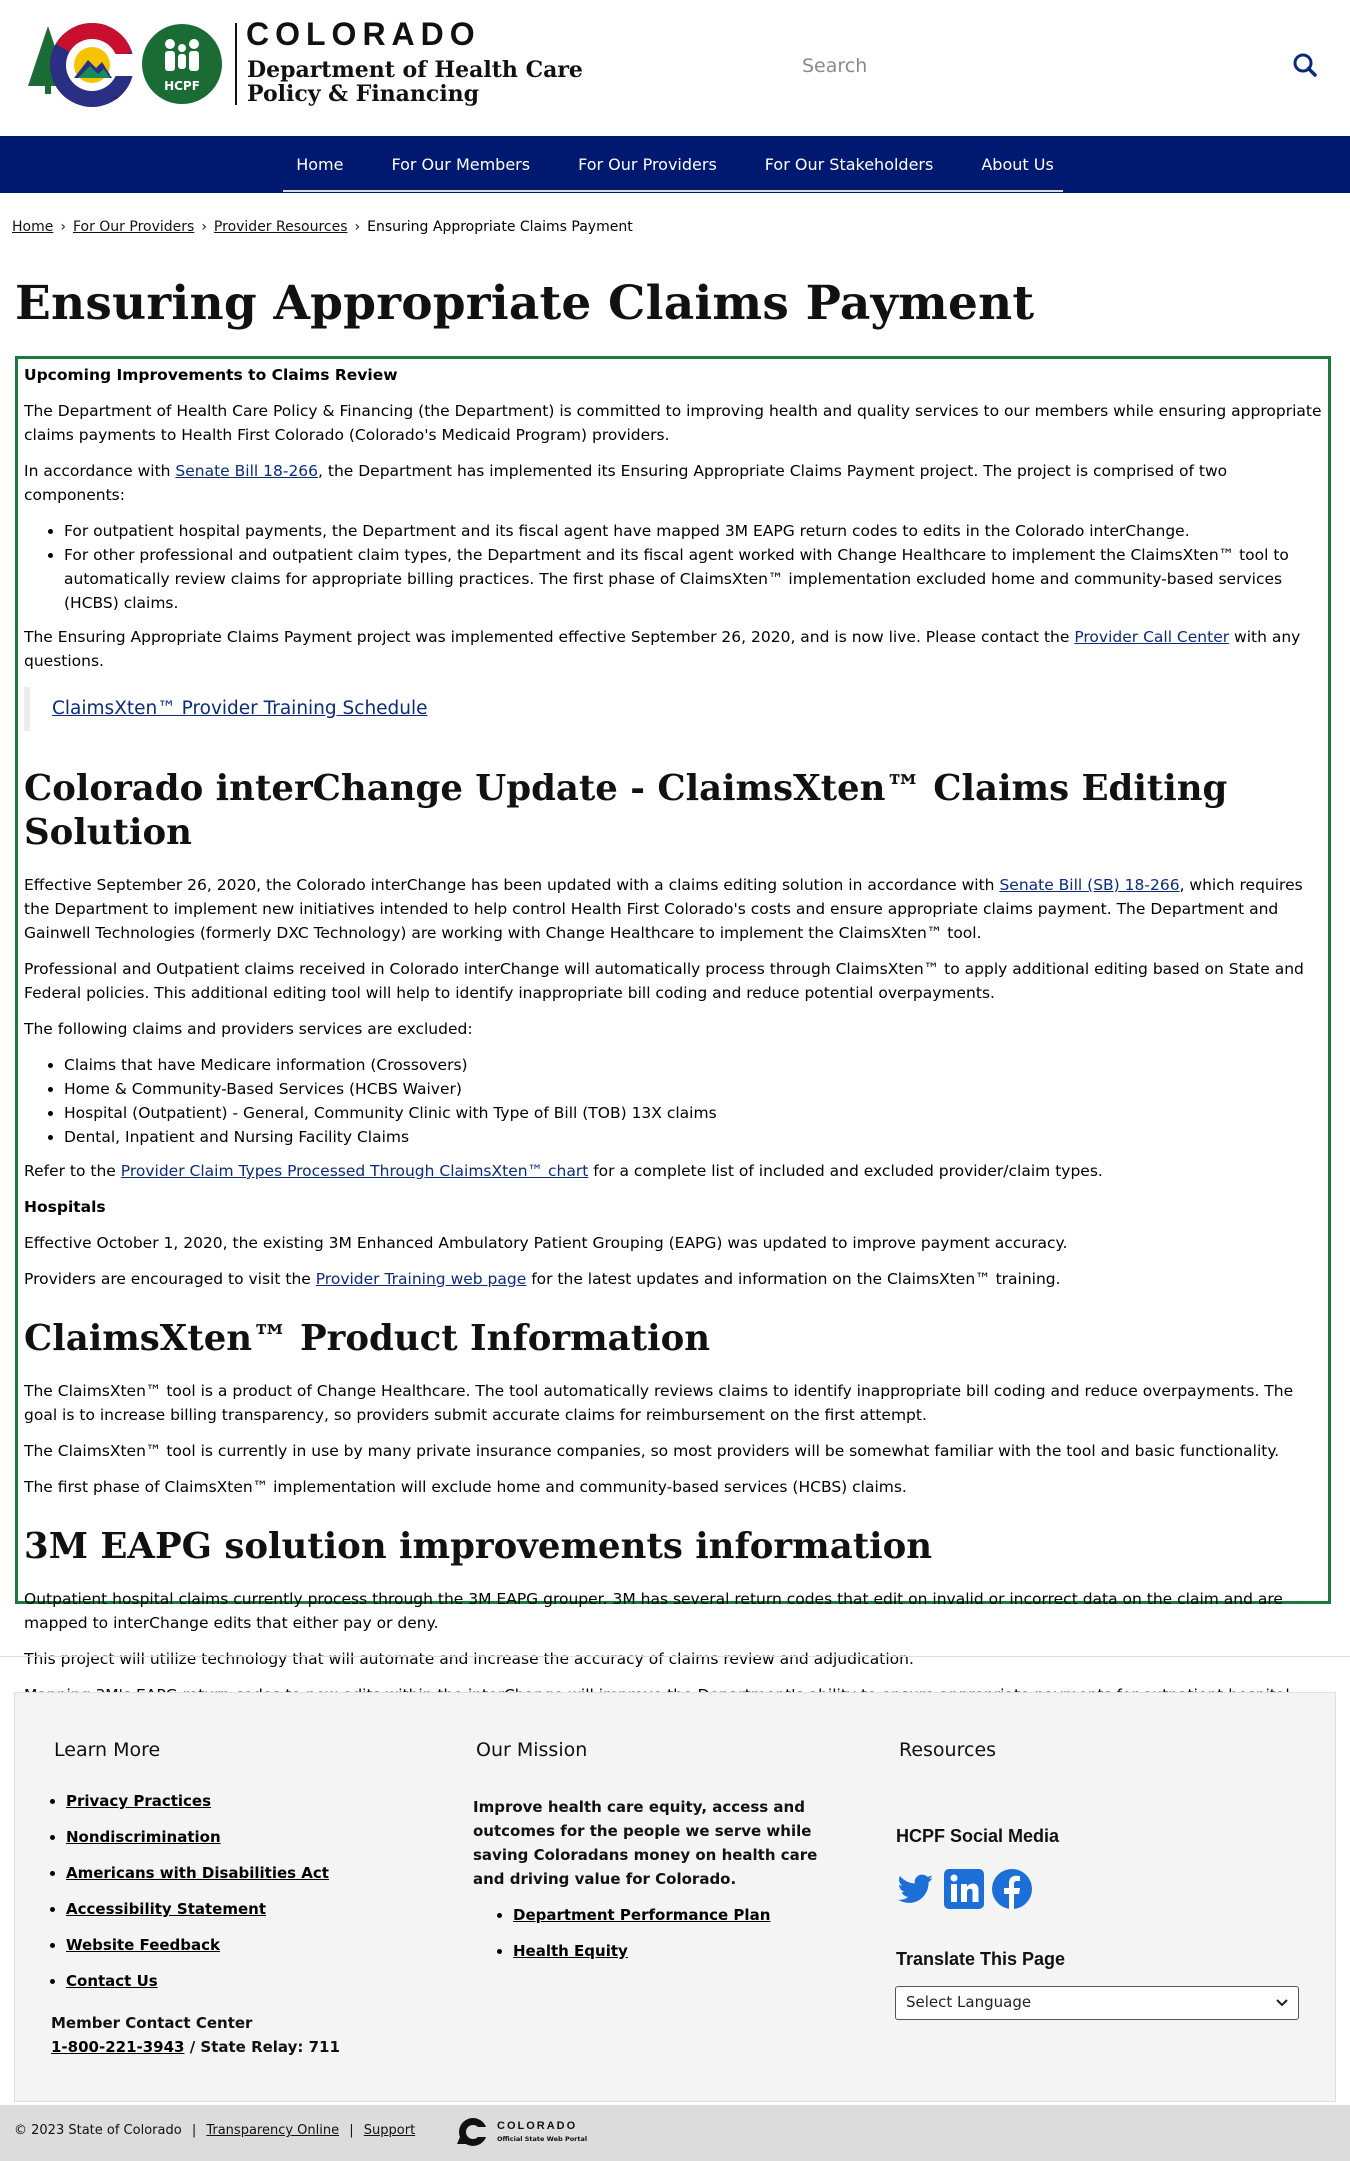 The width and height of the screenshot is (1350, 2161). What do you see at coordinates (525, 303) in the screenshot?
I see `page-title: Ensuring Appropriate Claims Payment` at bounding box center [525, 303].